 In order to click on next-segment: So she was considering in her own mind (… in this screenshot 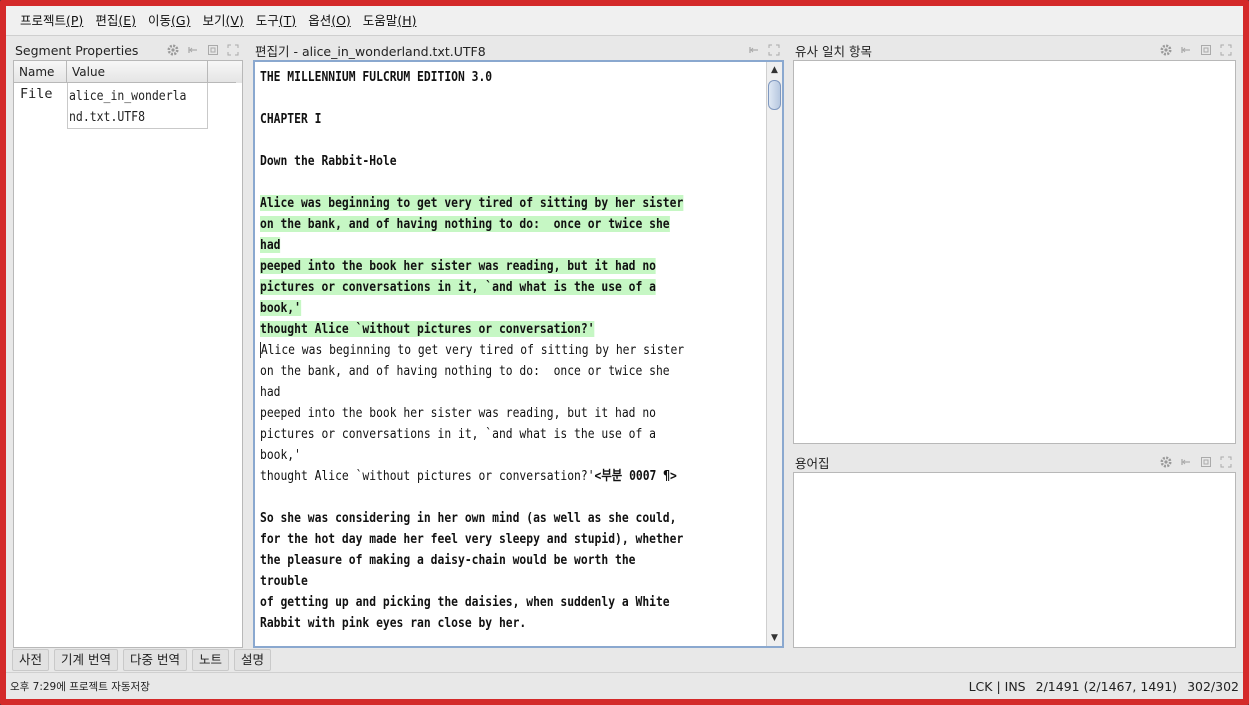, I will do `click(513, 571)`.